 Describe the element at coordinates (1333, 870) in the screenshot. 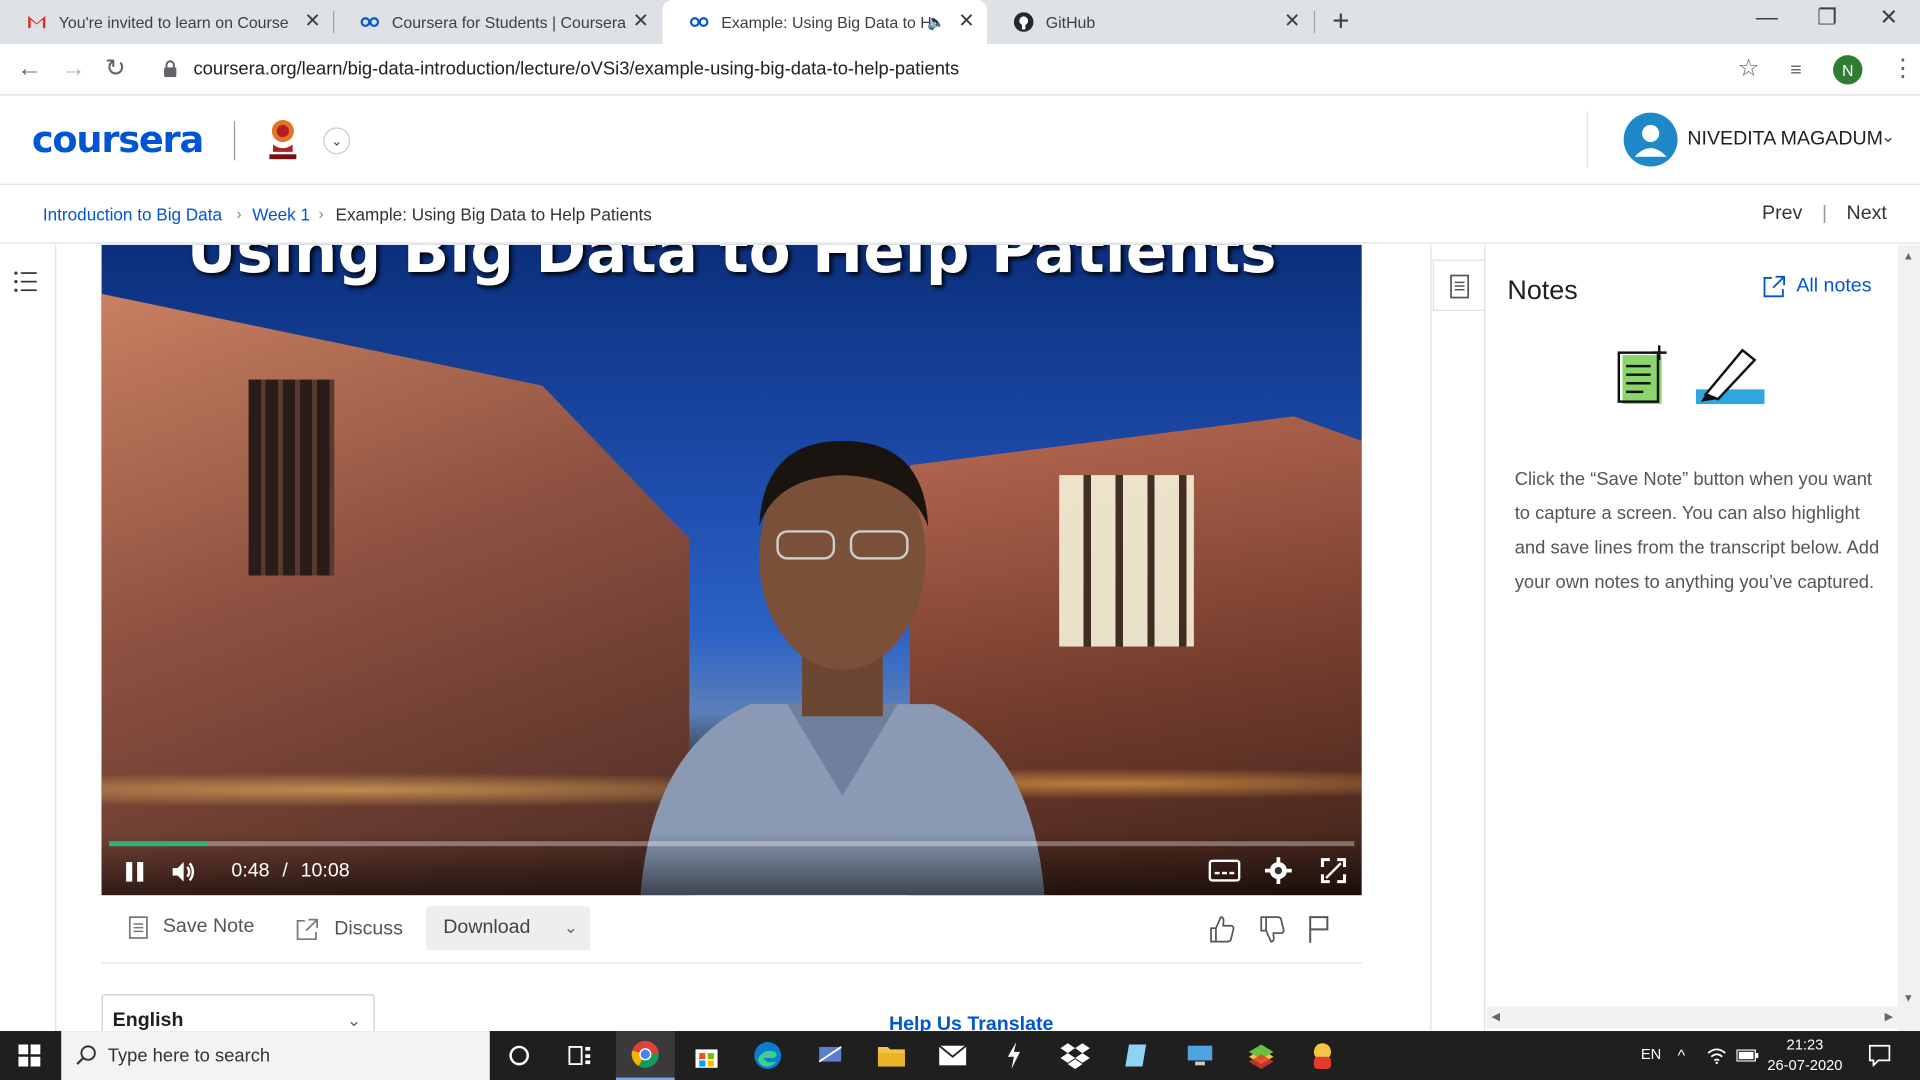

I see `fullscreen-icon` at that location.